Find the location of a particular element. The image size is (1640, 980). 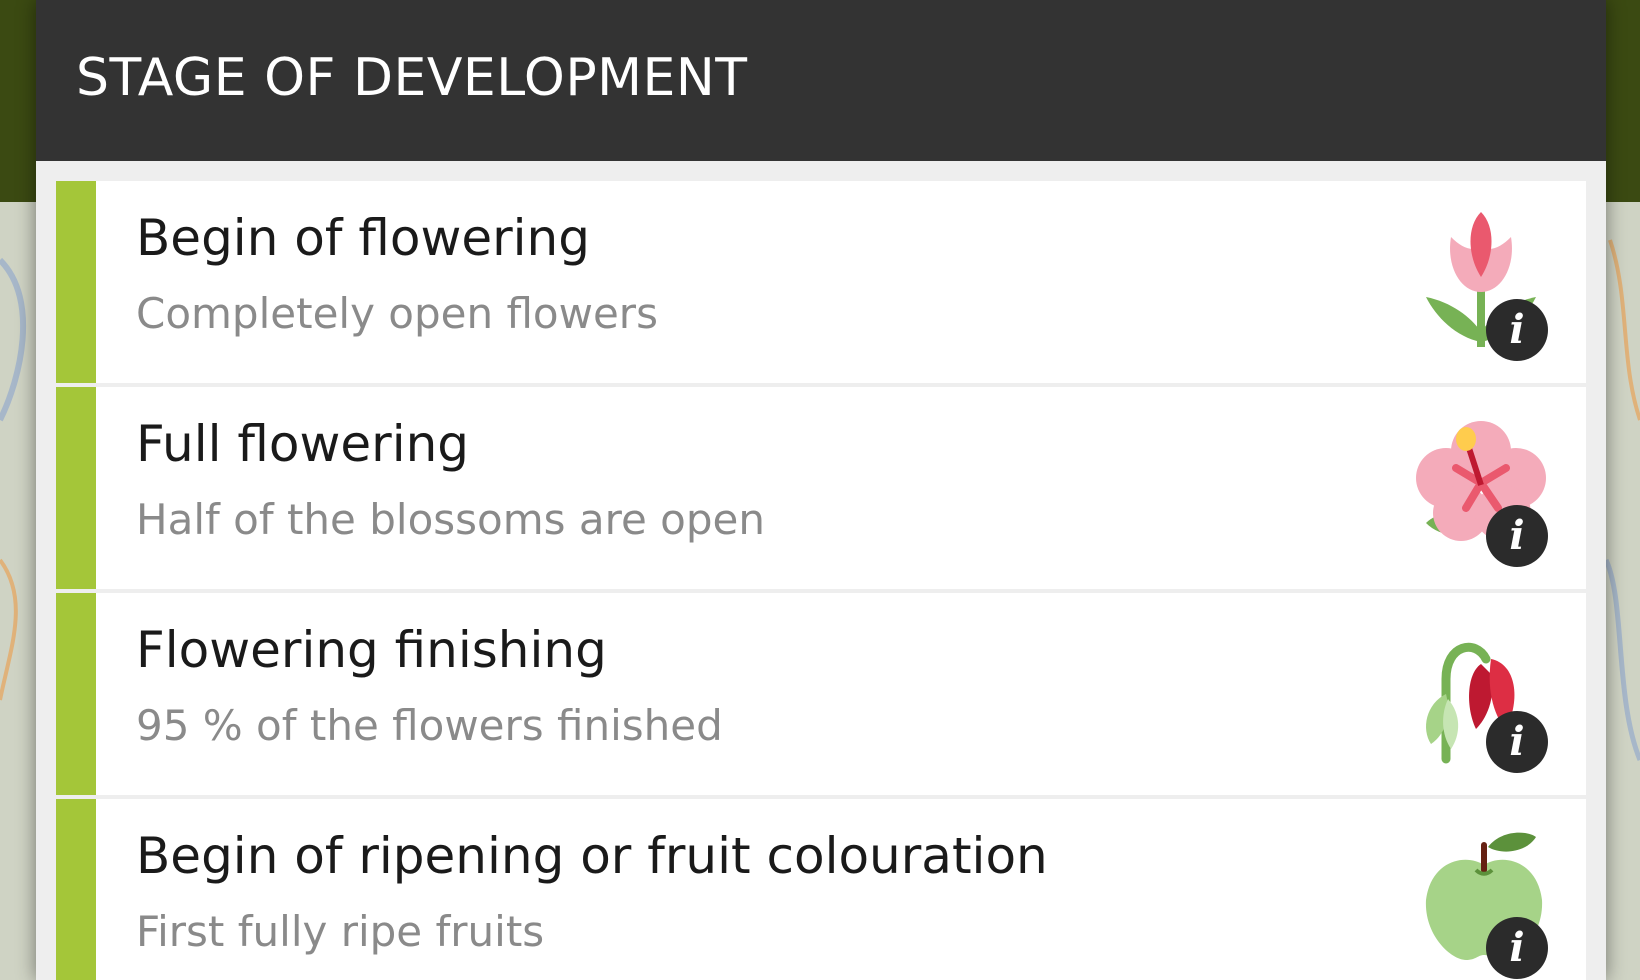

stage-subtitle: Completely open flowers is located at coordinates (397, 313).